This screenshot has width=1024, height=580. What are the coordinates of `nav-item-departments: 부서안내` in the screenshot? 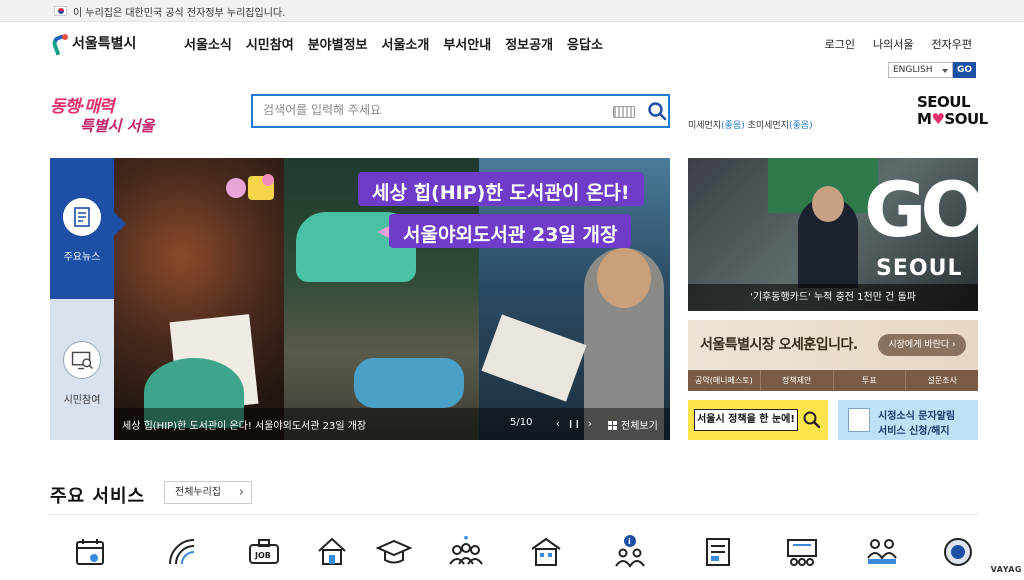 It's located at (467, 43).